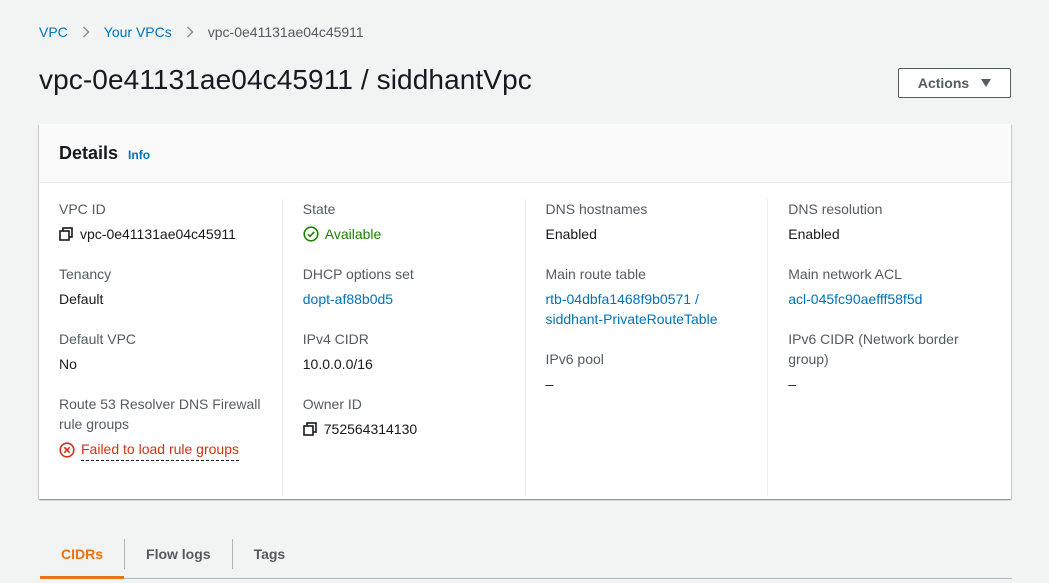 The height and width of the screenshot is (583, 1049). Describe the element at coordinates (622, 299) in the screenshot. I see `main-route-table-id: rtb-04dbfa1468f9b0571 /` at that location.